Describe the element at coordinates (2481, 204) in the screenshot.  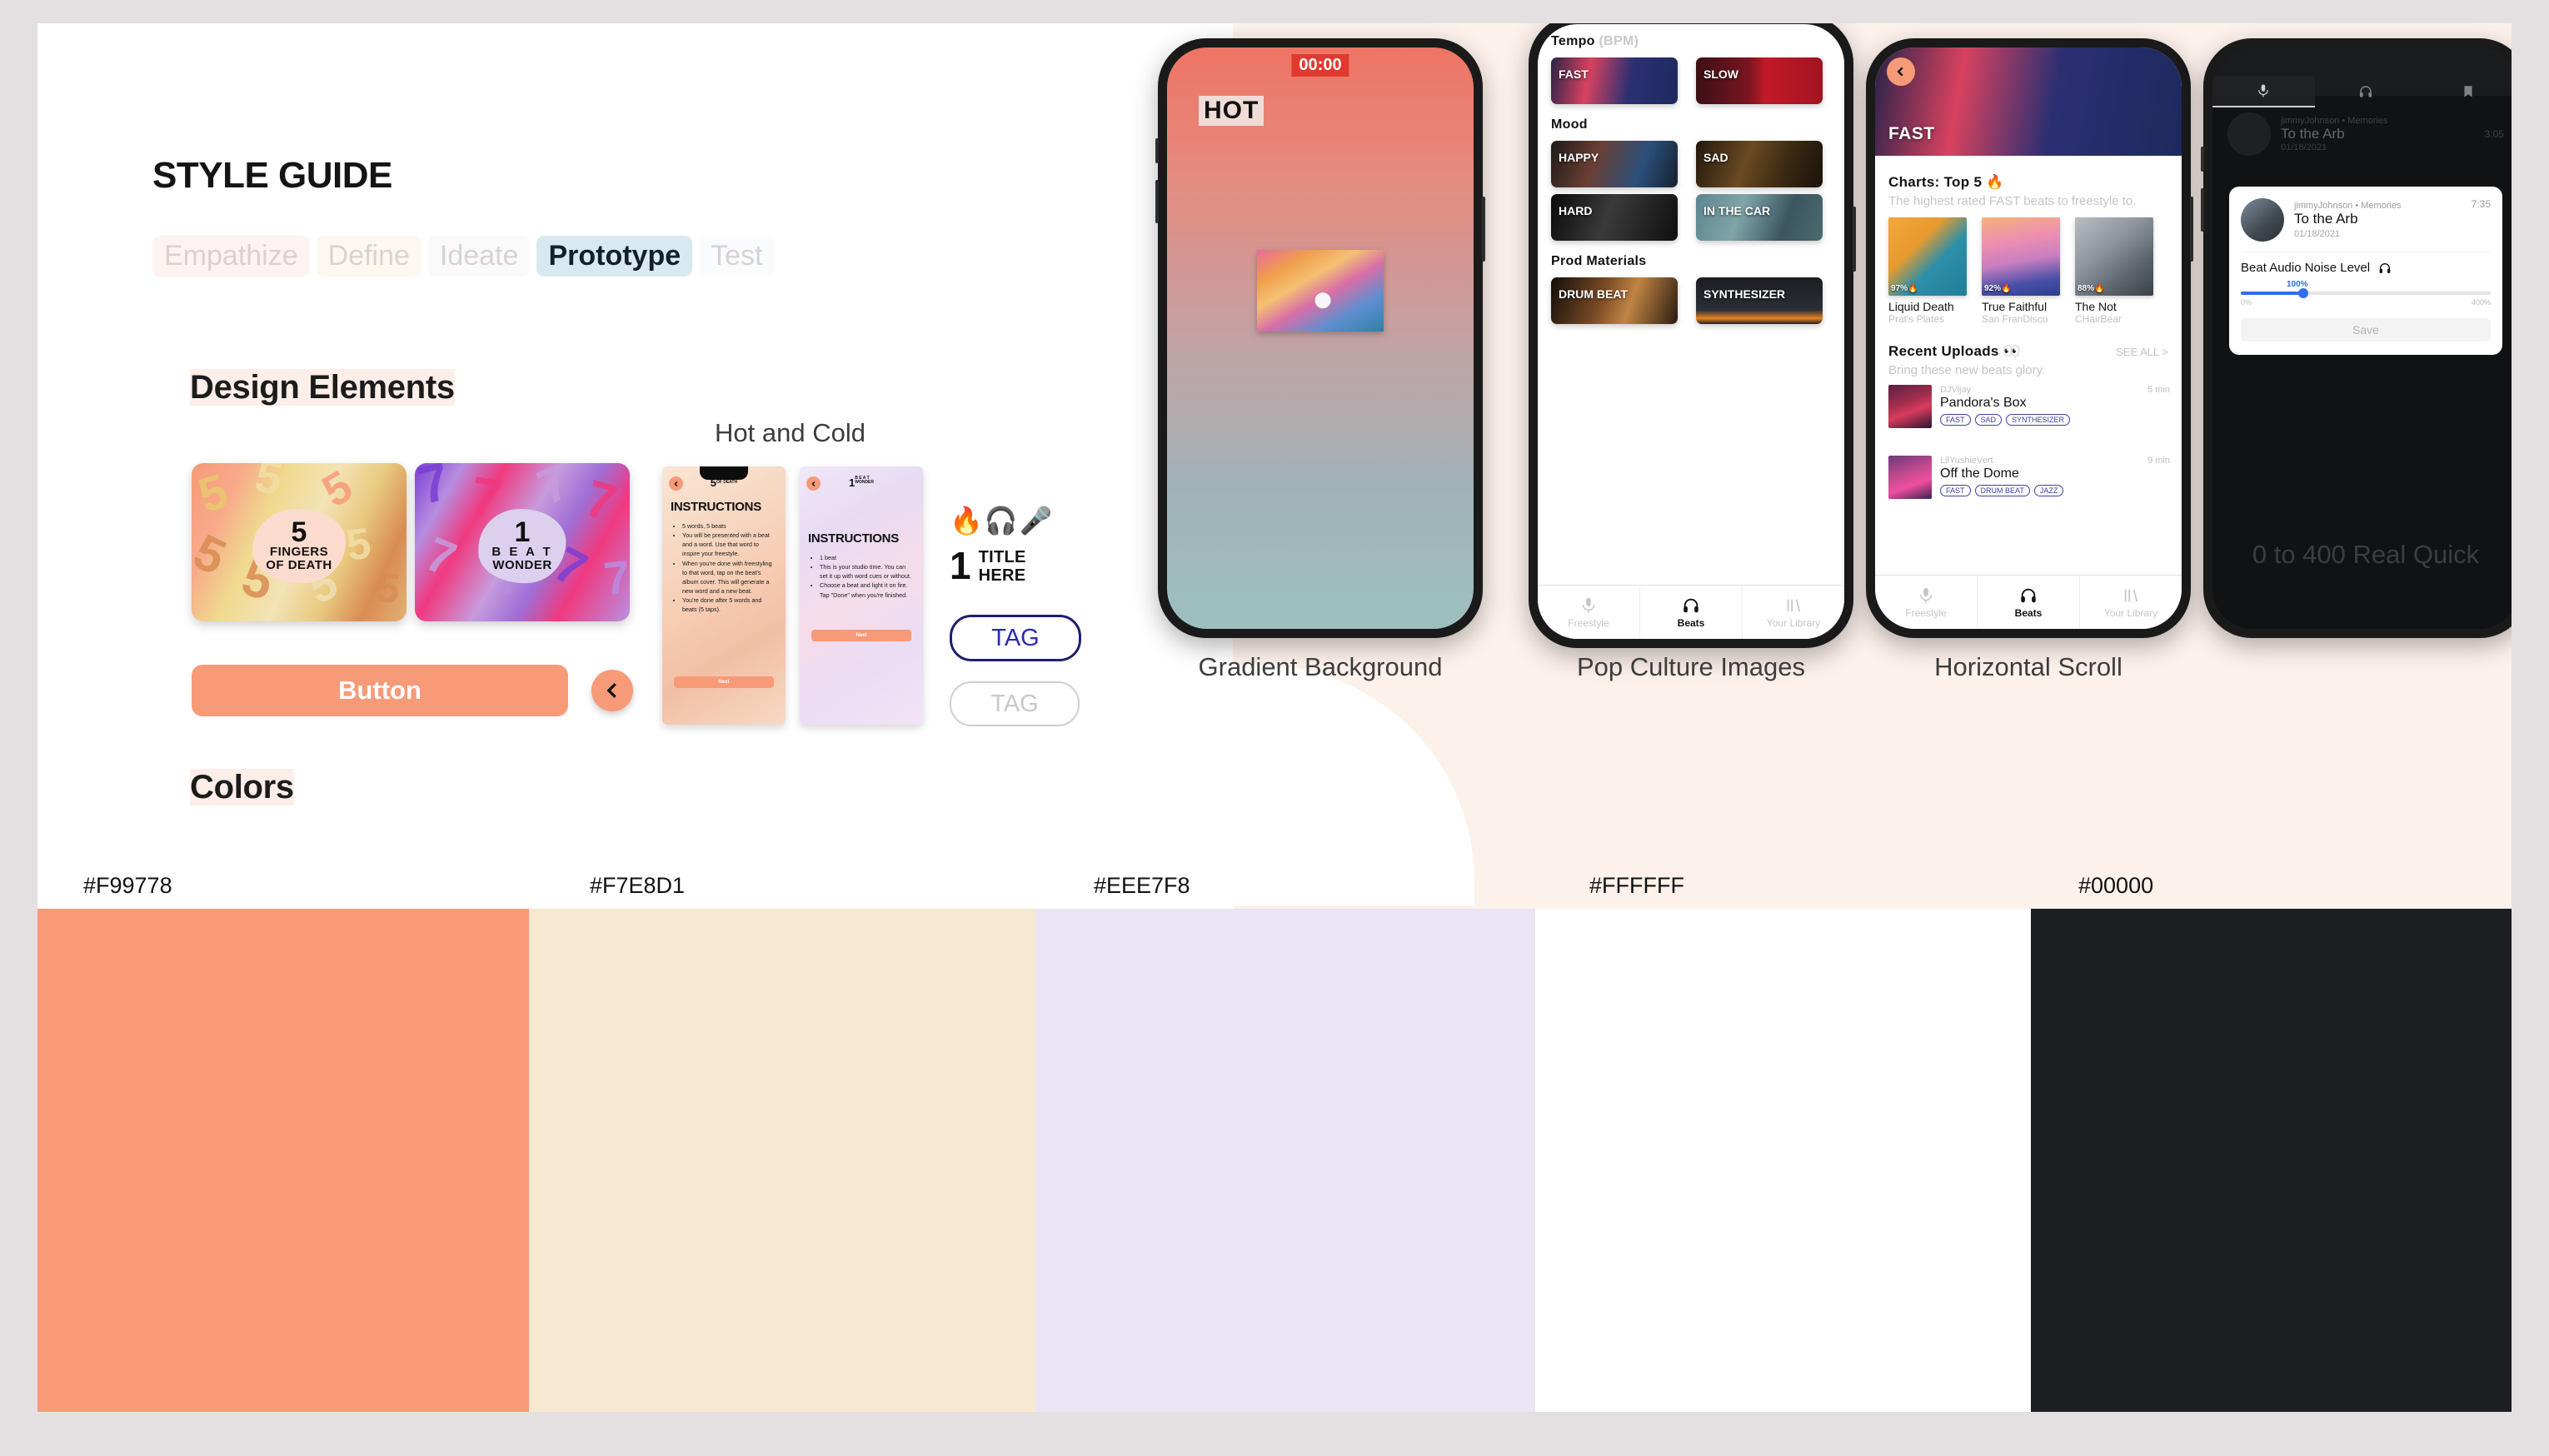
I see `sheet-track-duration: 7:35` at that location.